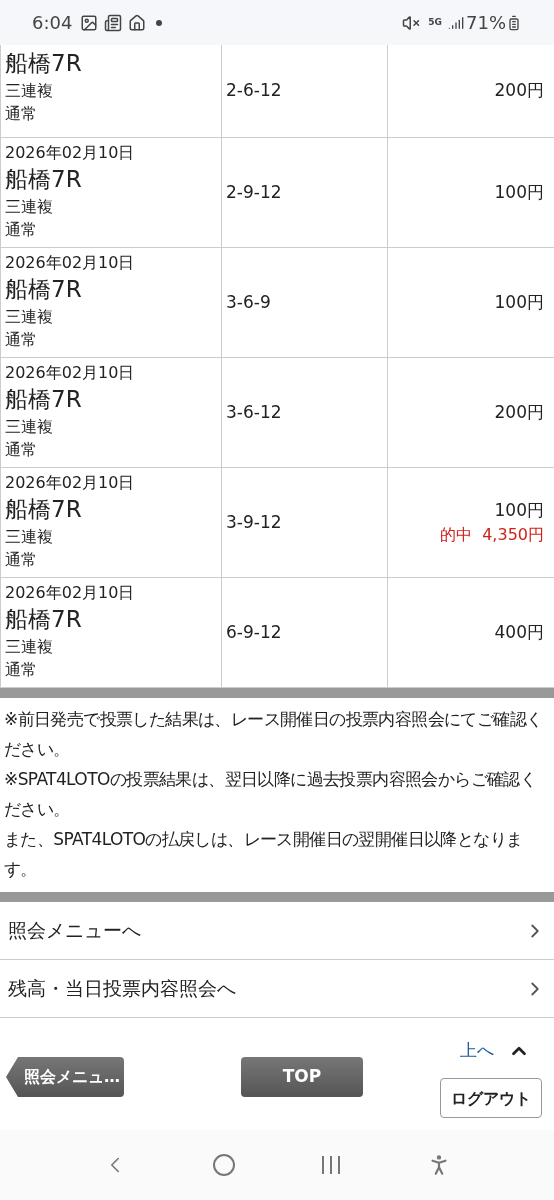 The width and height of the screenshot is (554, 1200). I want to click on home-icon, so click(137, 22).